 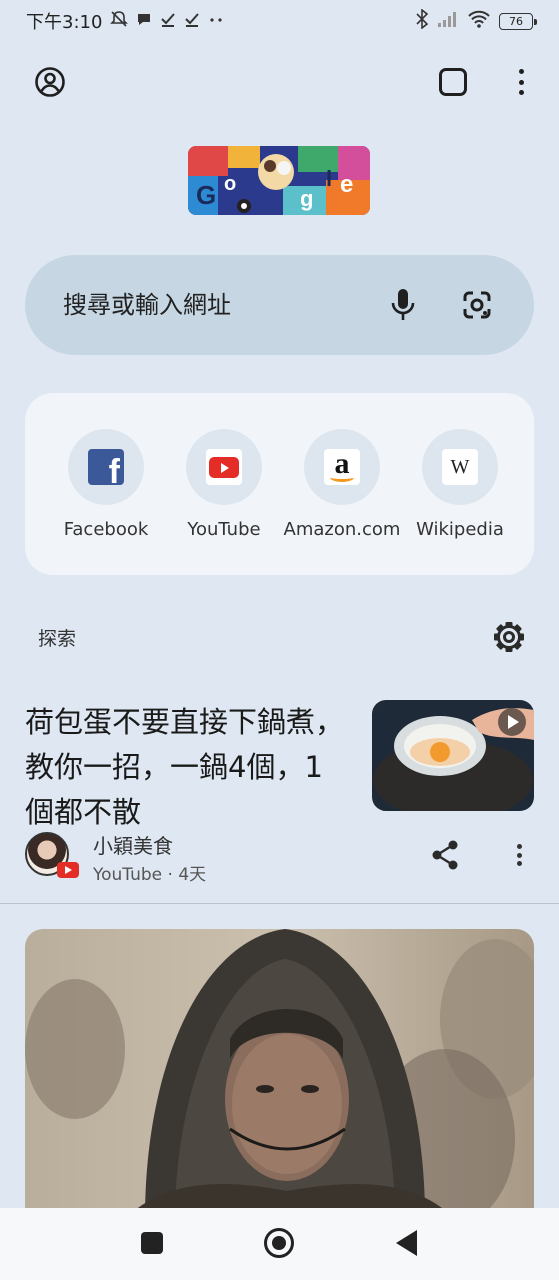 I want to click on system-nav-bar, so click(x=279, y=1244).